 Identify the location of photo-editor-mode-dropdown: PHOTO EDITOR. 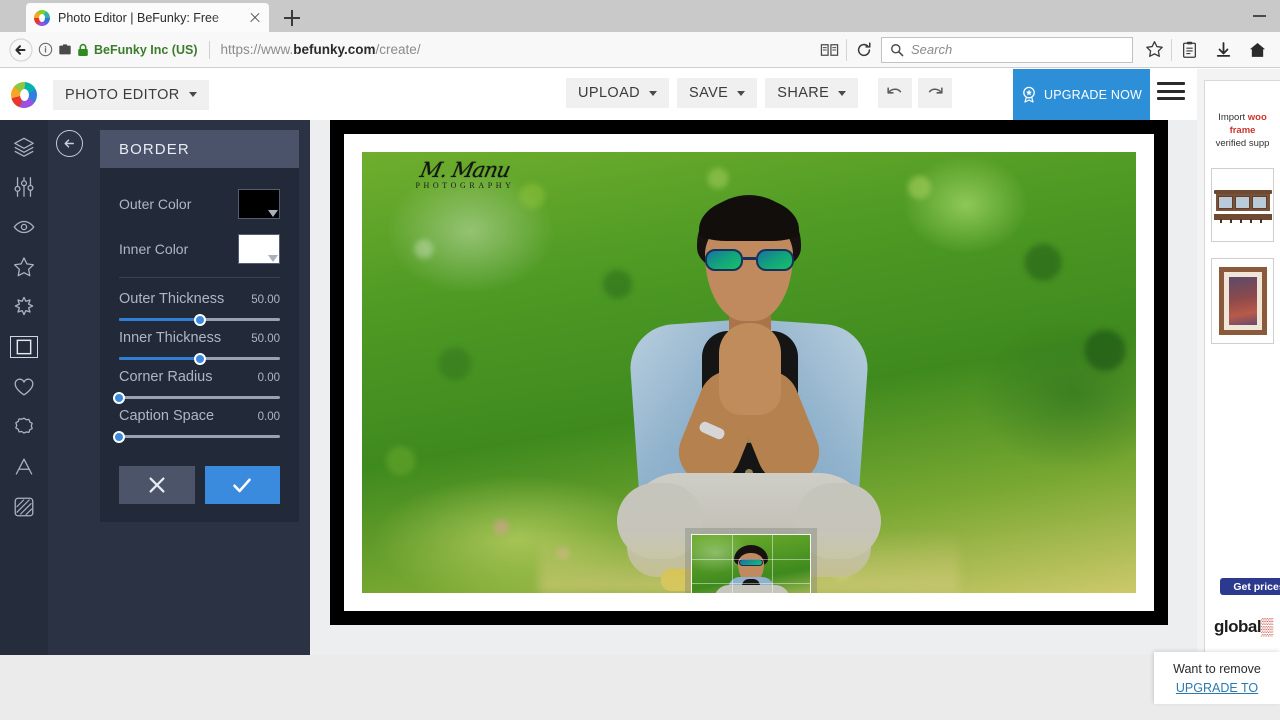
(131, 94).